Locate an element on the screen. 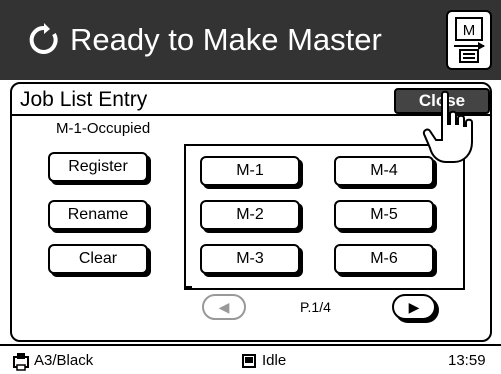  panel-title: Job List Entry is located at coordinates (84, 99).